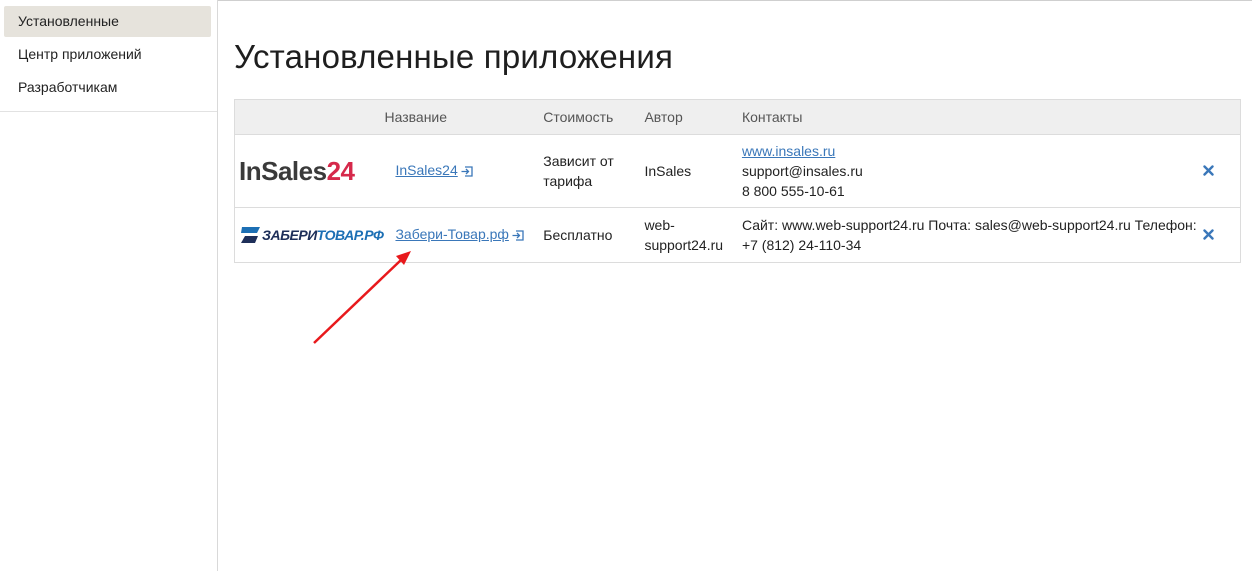 Image resolution: width=1252 pixels, height=571 pixels. Describe the element at coordinates (793, 191) in the screenshot. I see `contact-phone: 8 800 555-10-61` at that location.